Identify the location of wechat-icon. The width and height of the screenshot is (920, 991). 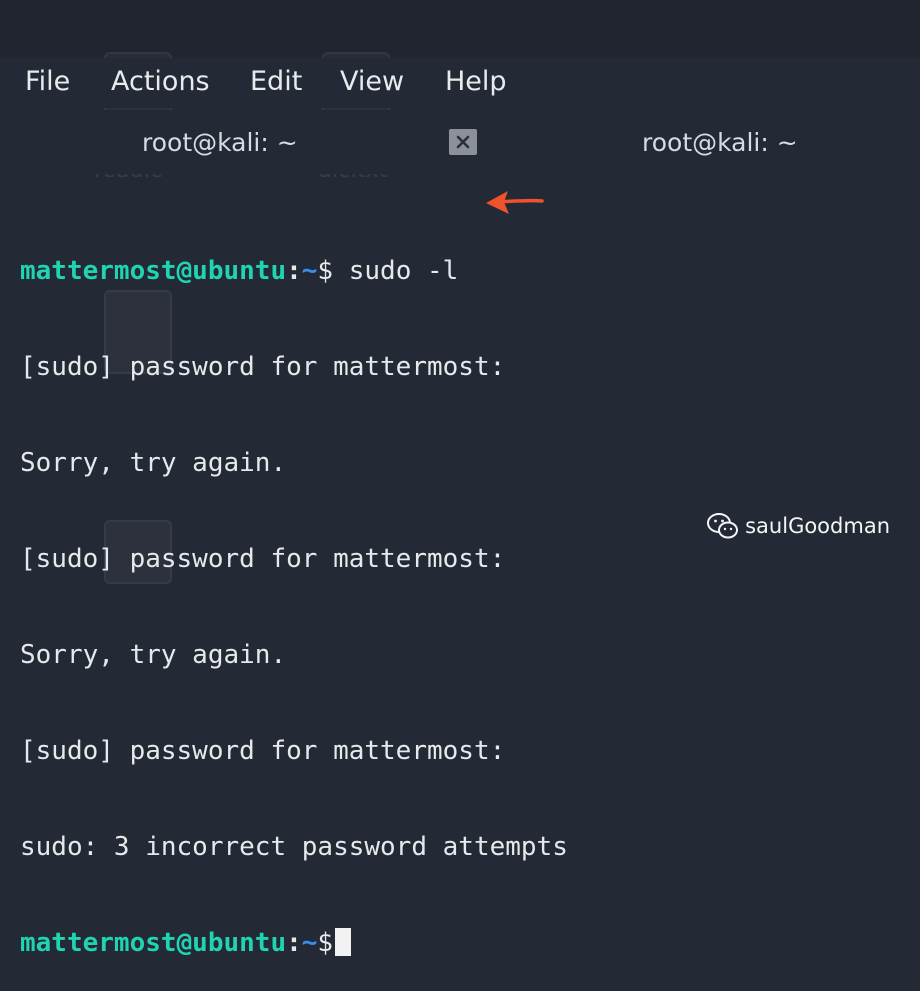
(723, 526).